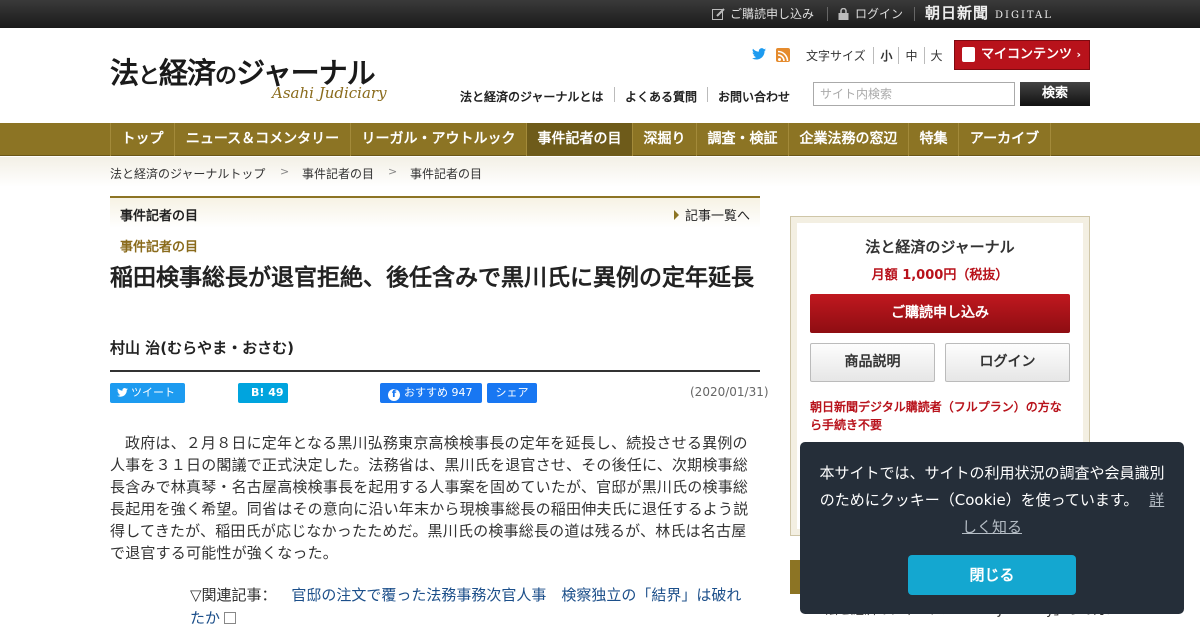 The width and height of the screenshot is (1200, 630). I want to click on digital-brand: DIGITAL, so click(1024, 15).